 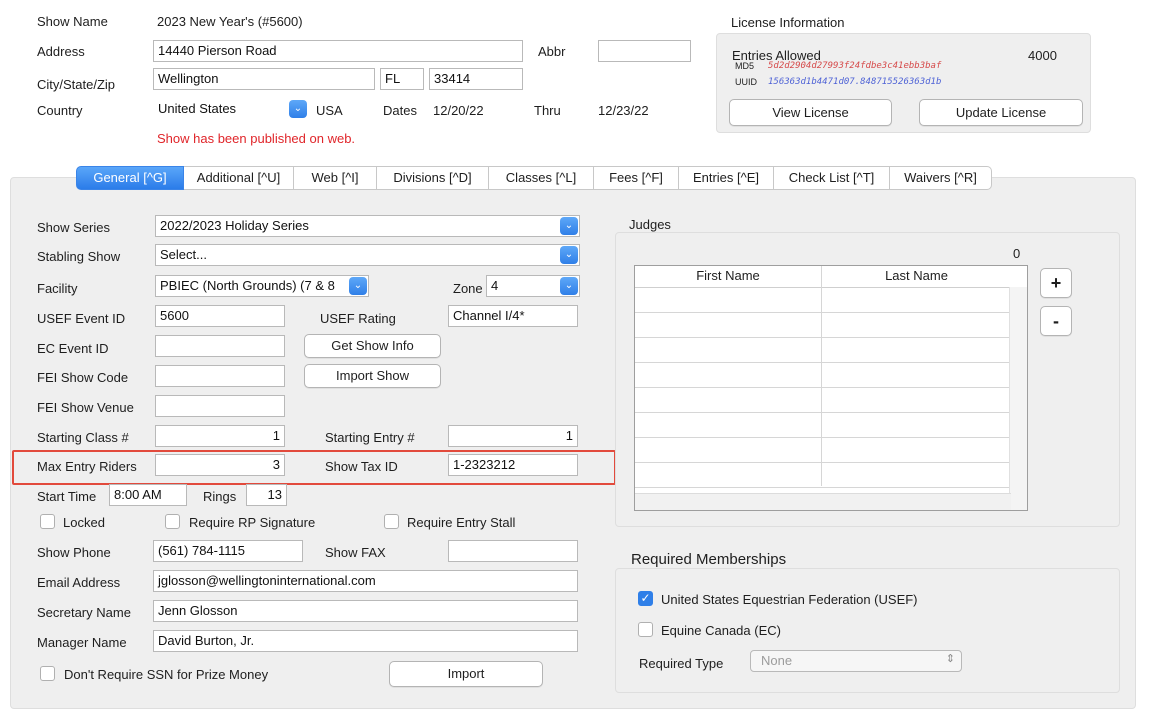 What do you see at coordinates (47, 521) in the screenshot?
I see `locked-checkbox` at bounding box center [47, 521].